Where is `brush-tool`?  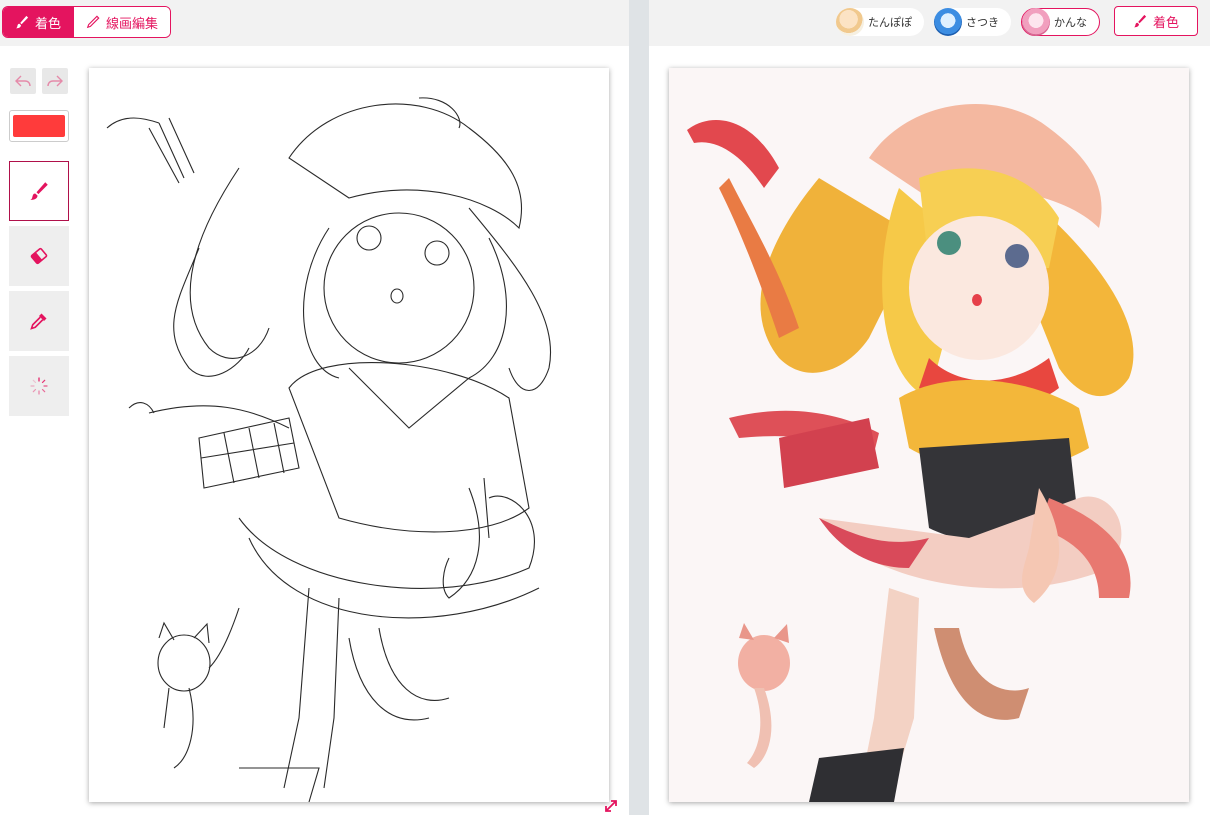
brush-tool is located at coordinates (39, 191).